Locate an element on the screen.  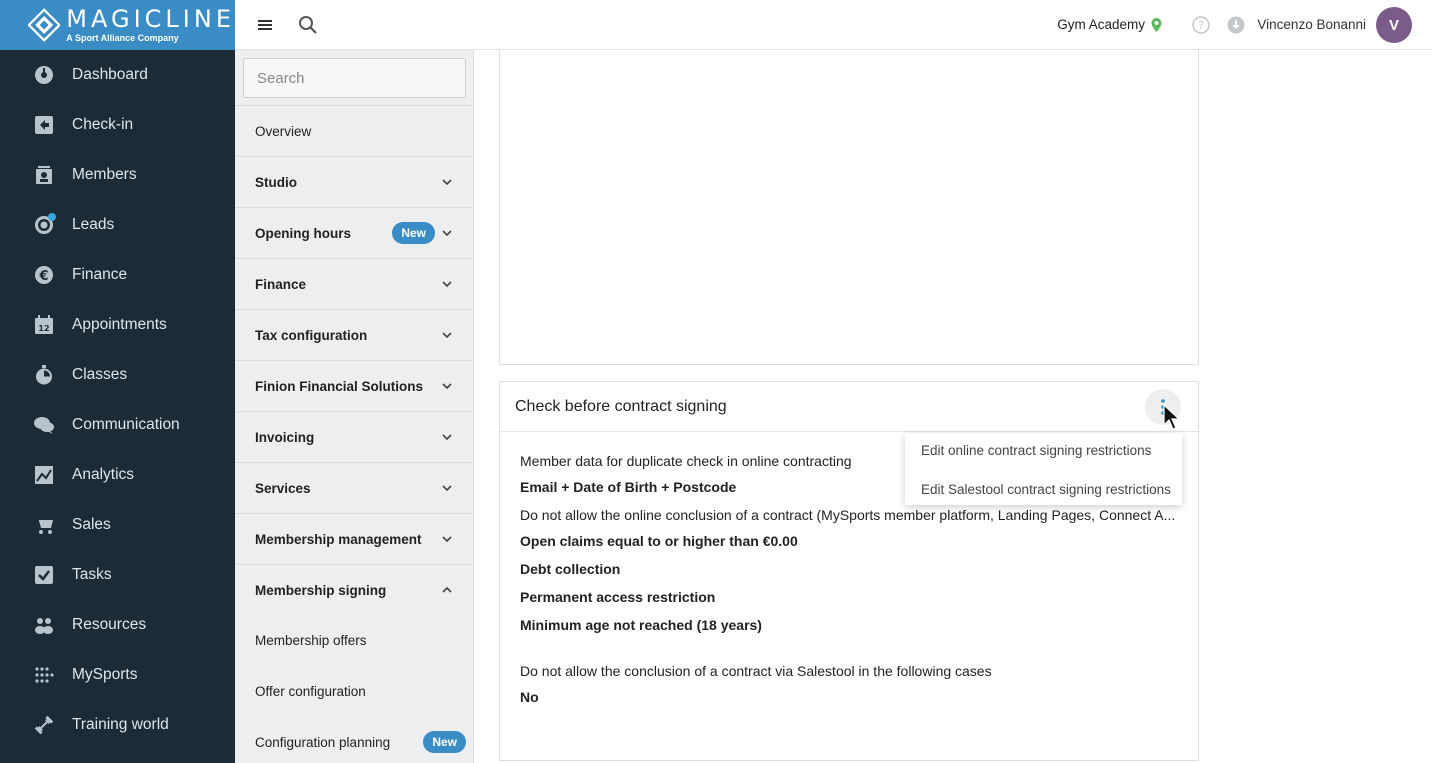
nav-item-analytics: Analytics is located at coordinates (117, 475).